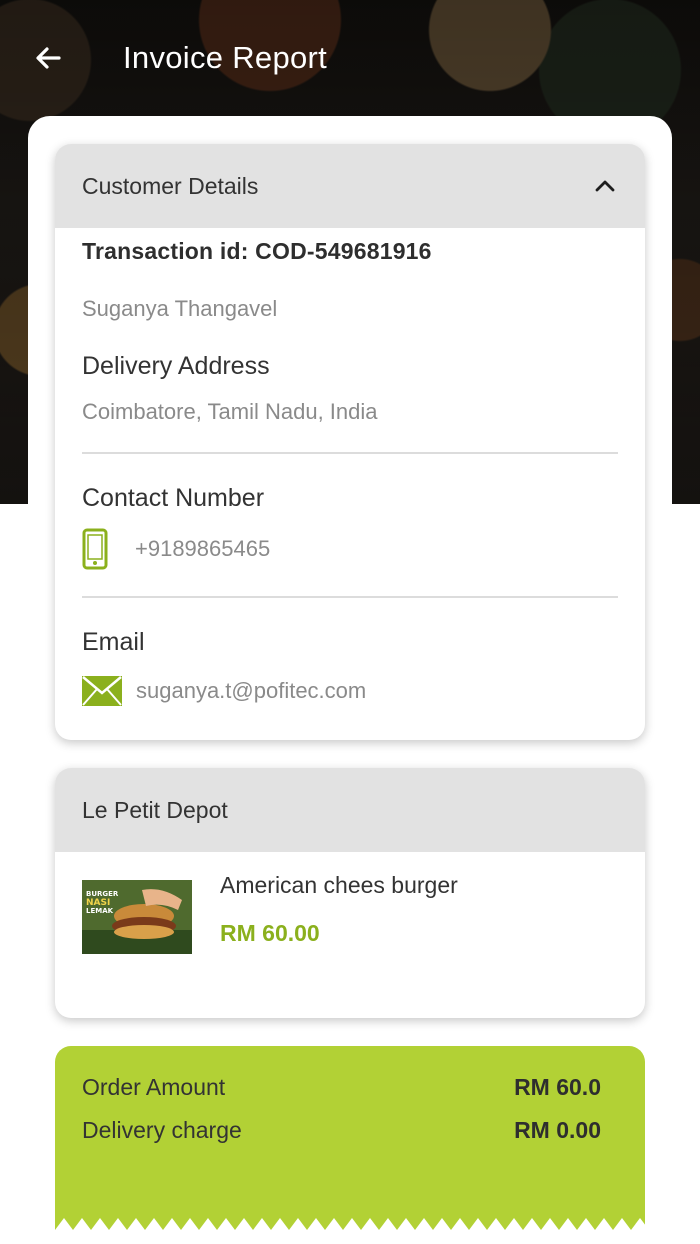 The width and height of the screenshot is (700, 1244). Describe the element at coordinates (102, 691) in the screenshot. I see `mail-icon` at that location.